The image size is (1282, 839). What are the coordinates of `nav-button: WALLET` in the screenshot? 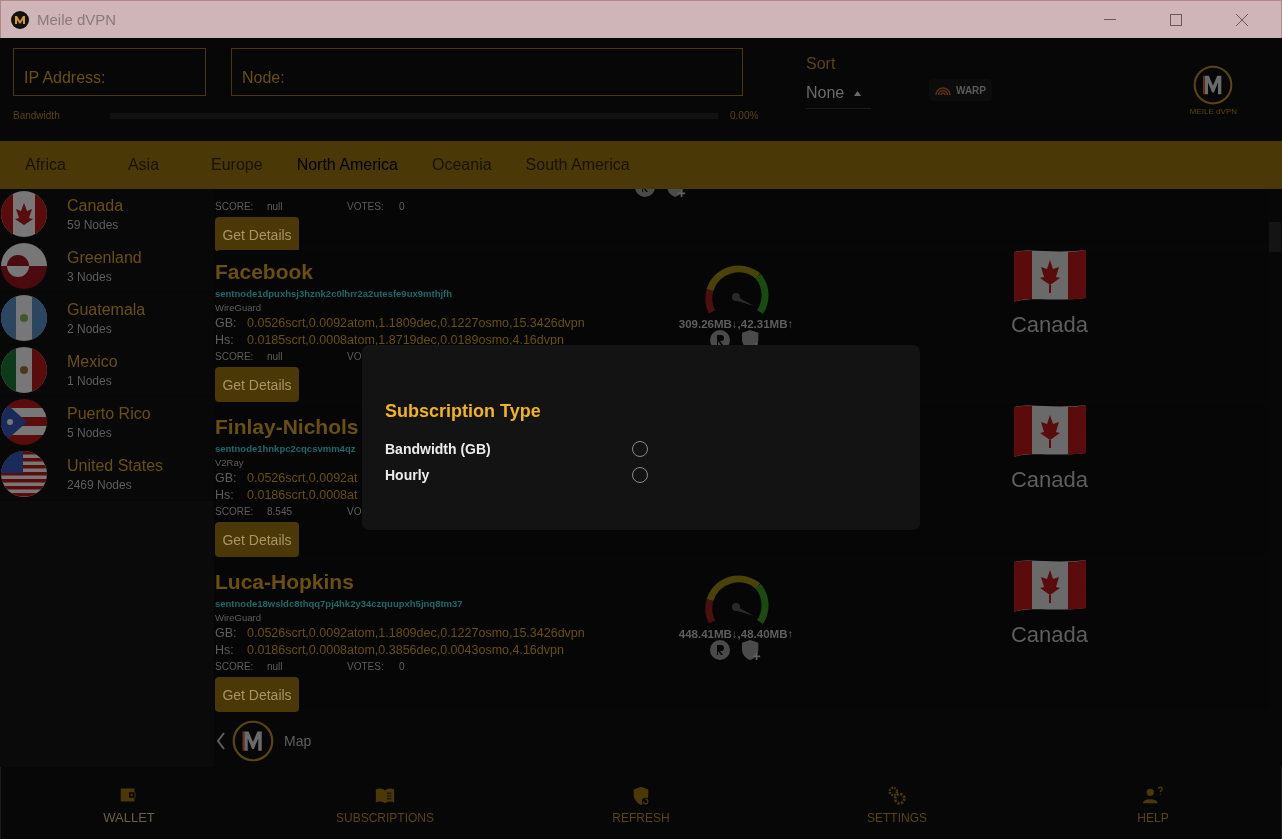 It's located at (129, 803).